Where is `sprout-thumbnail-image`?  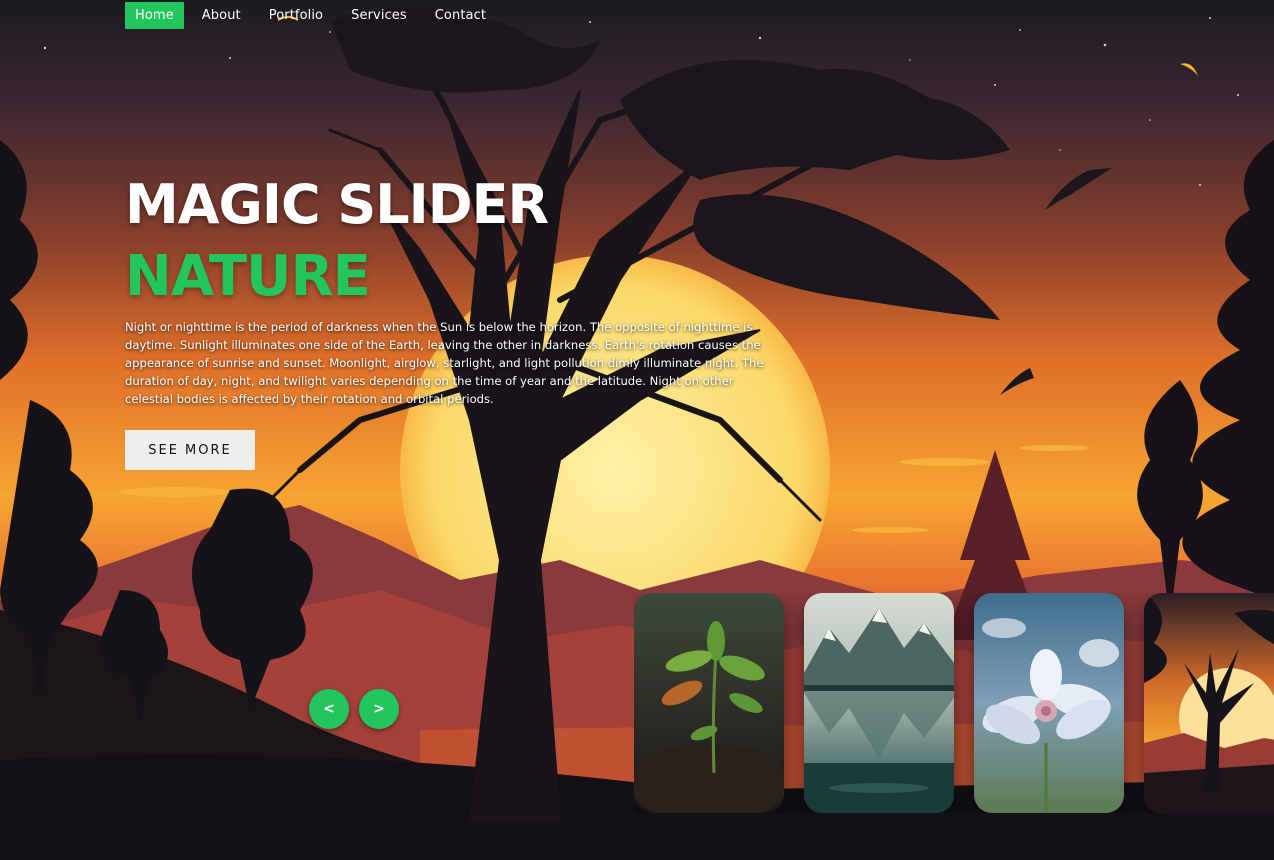
sprout-thumbnail-image is located at coordinates (709, 703).